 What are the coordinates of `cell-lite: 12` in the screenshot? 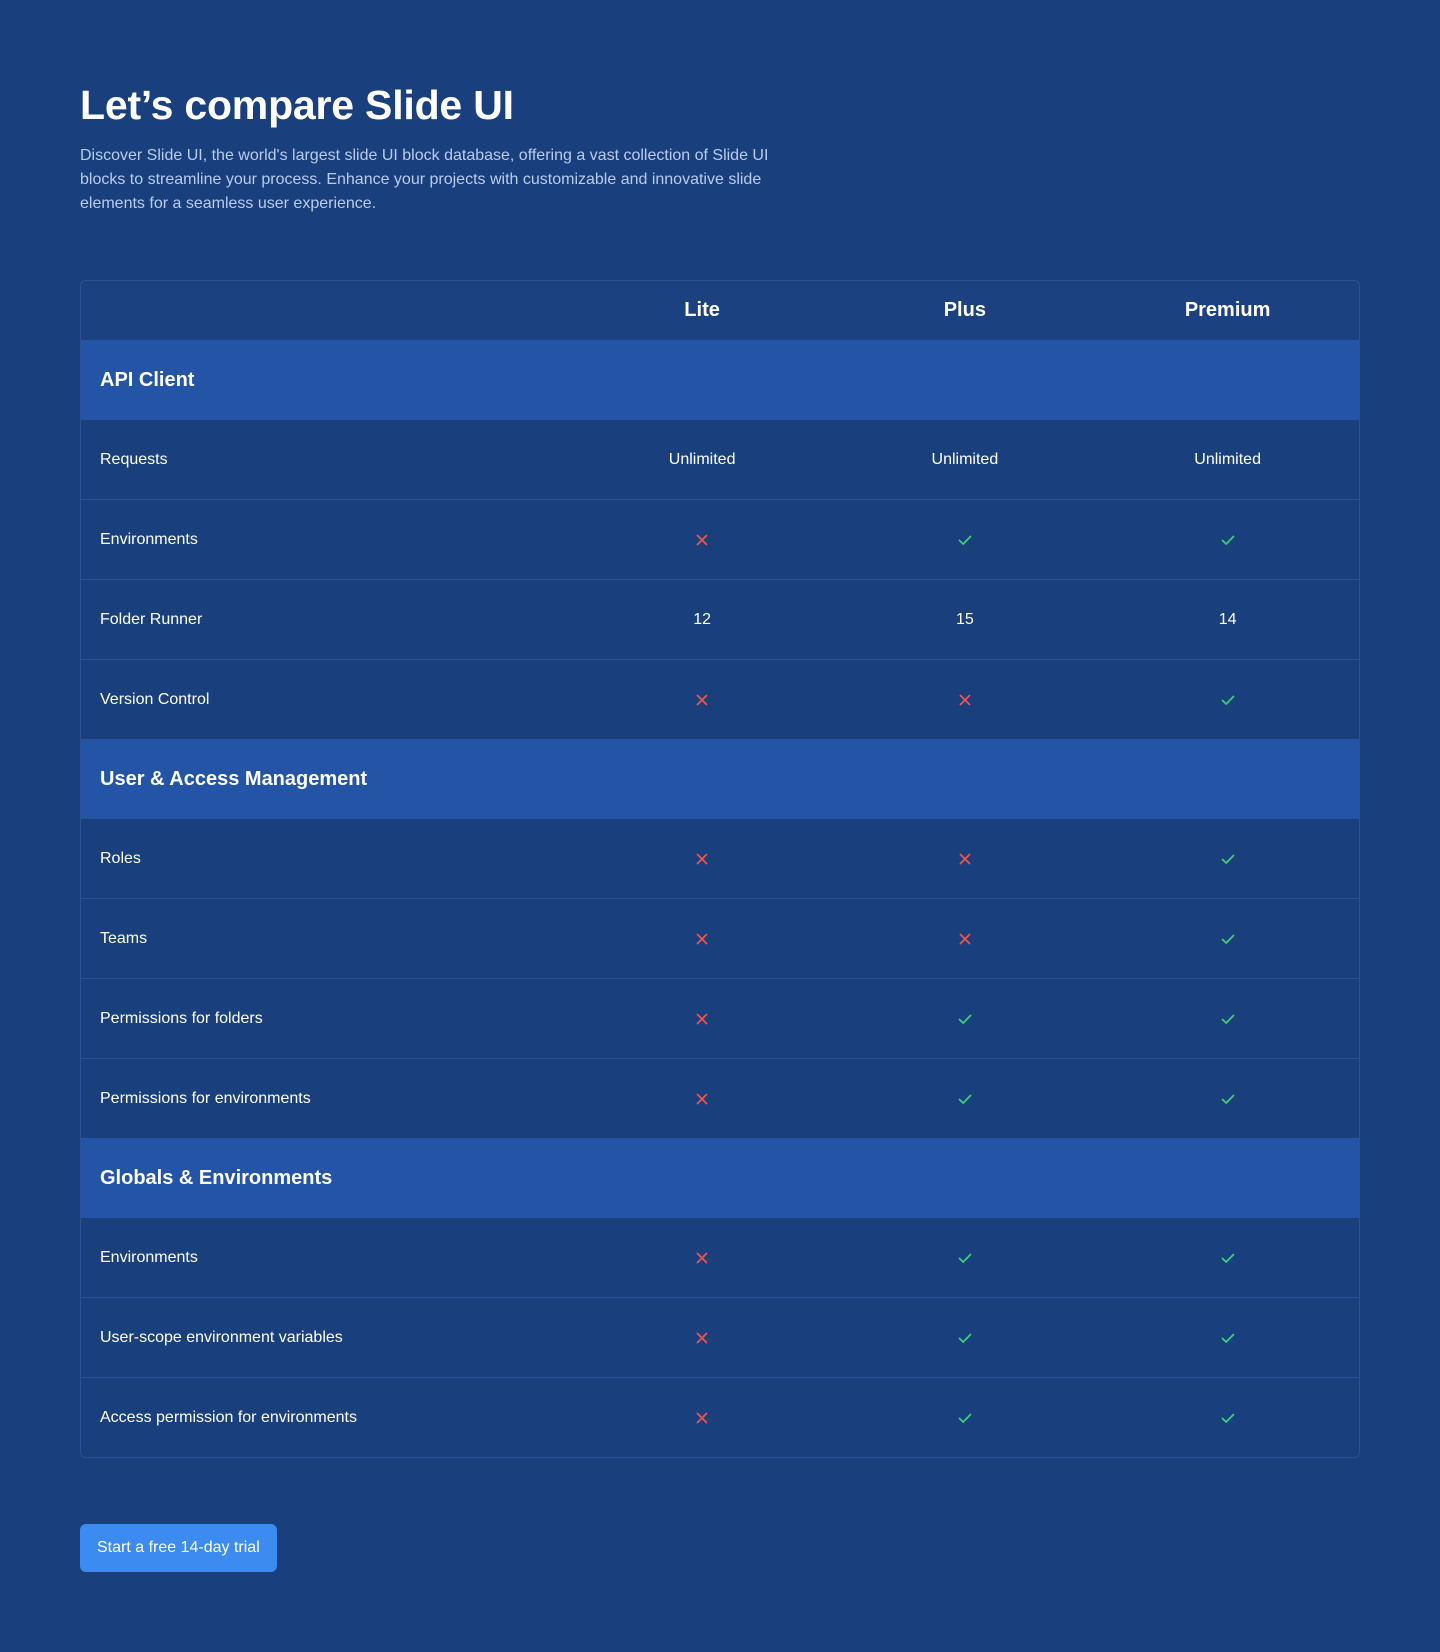 It's located at (702, 620).